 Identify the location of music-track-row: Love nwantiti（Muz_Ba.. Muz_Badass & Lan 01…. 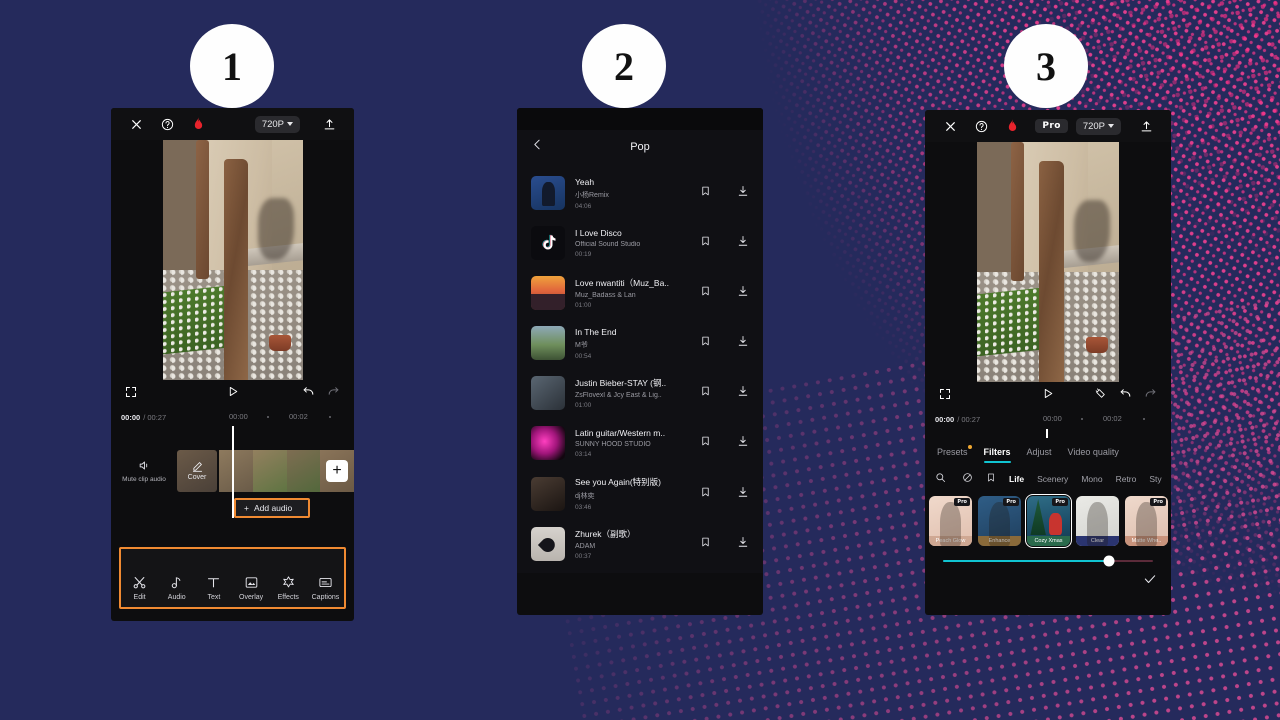
(640, 293).